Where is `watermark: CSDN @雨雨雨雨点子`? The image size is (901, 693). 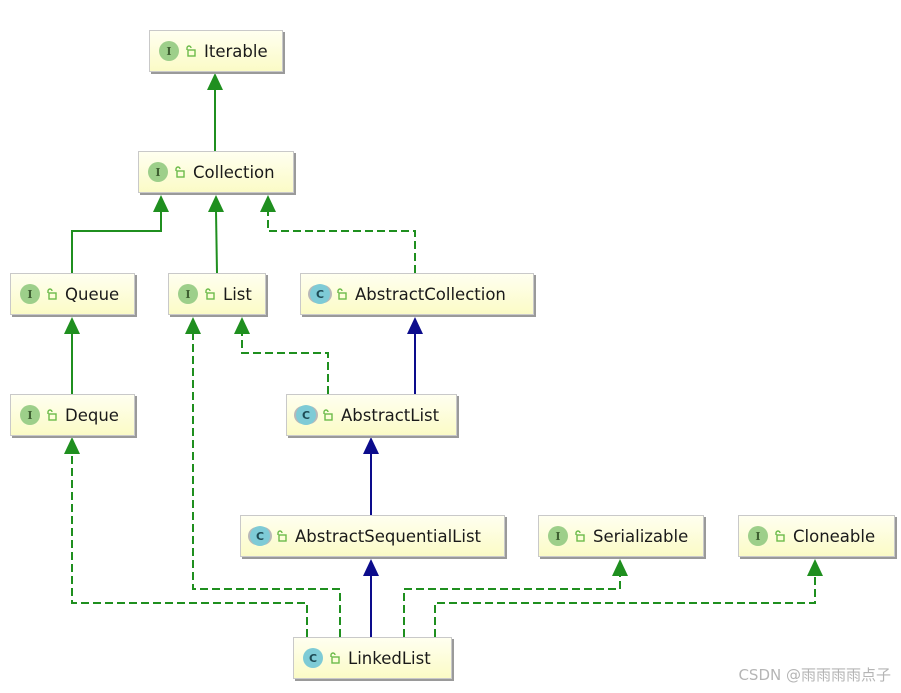
watermark: CSDN @雨雨雨雨点子 is located at coordinates (814, 675).